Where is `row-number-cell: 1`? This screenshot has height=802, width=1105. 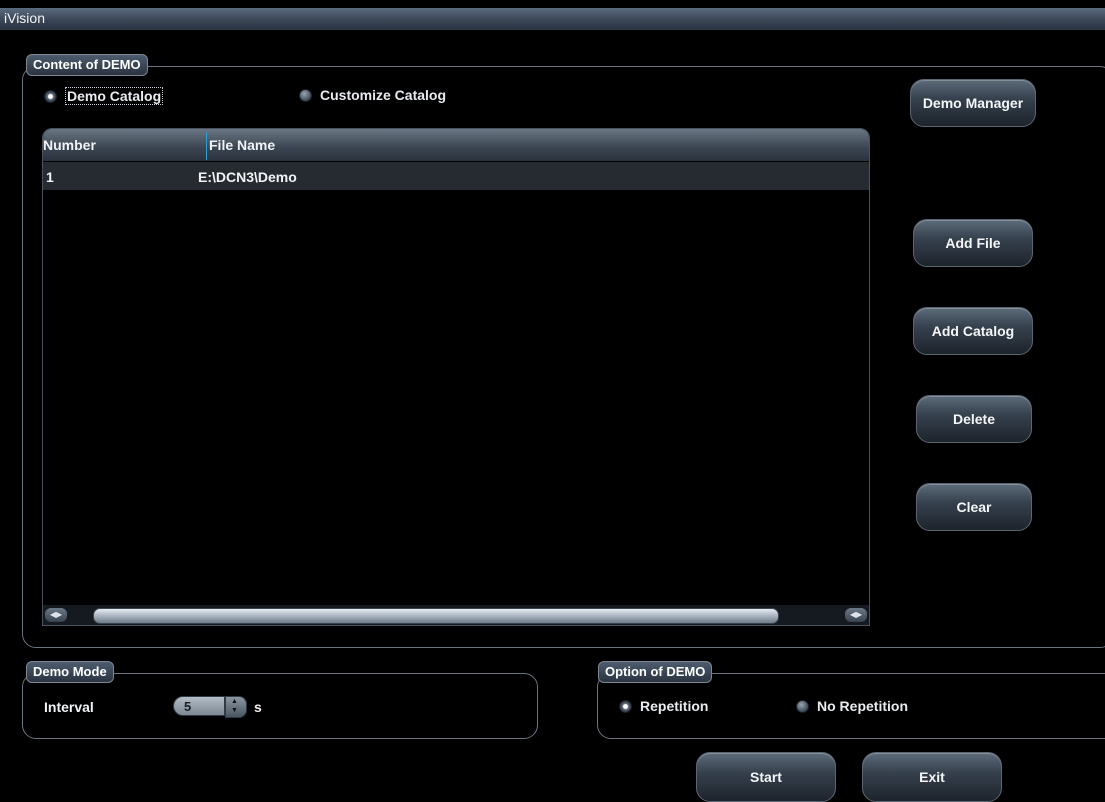 row-number-cell: 1 is located at coordinates (50, 177).